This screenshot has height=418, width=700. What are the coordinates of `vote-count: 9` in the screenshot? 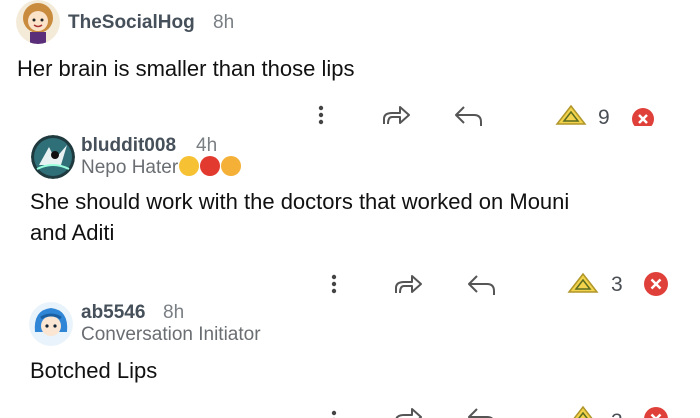 It's located at (604, 117).